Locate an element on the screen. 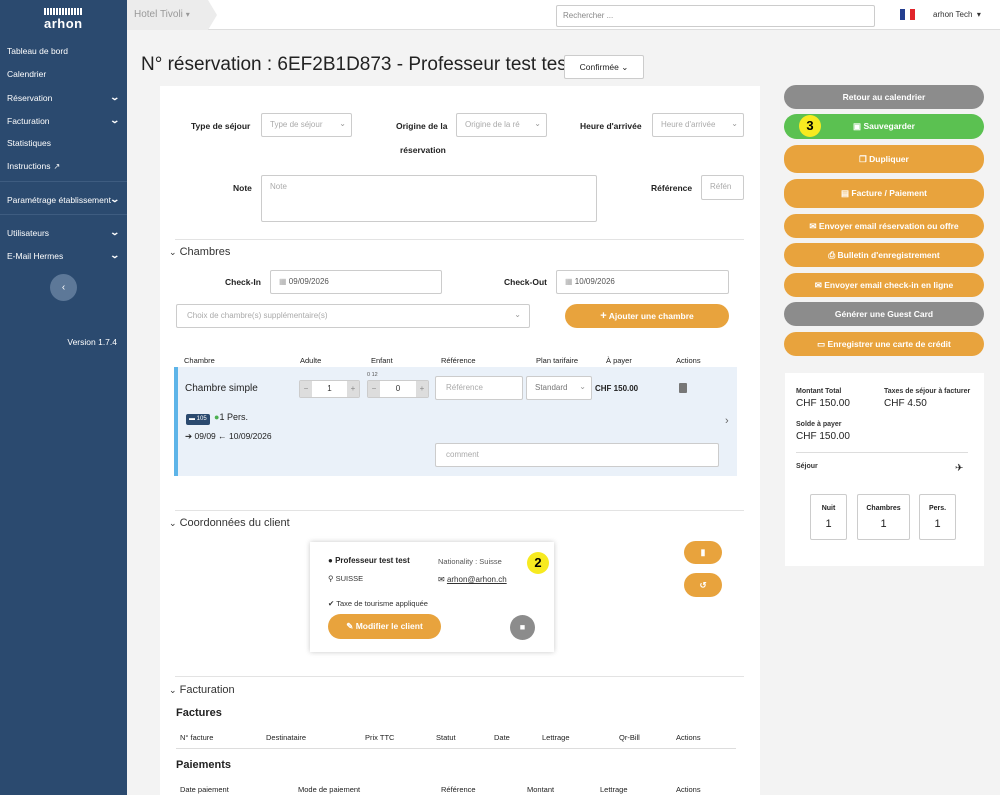 Image resolution: width=1000 pixels, height=795 pixels. sidebar-item-tableau-de-bord: Tableau de bord is located at coordinates (63, 51).